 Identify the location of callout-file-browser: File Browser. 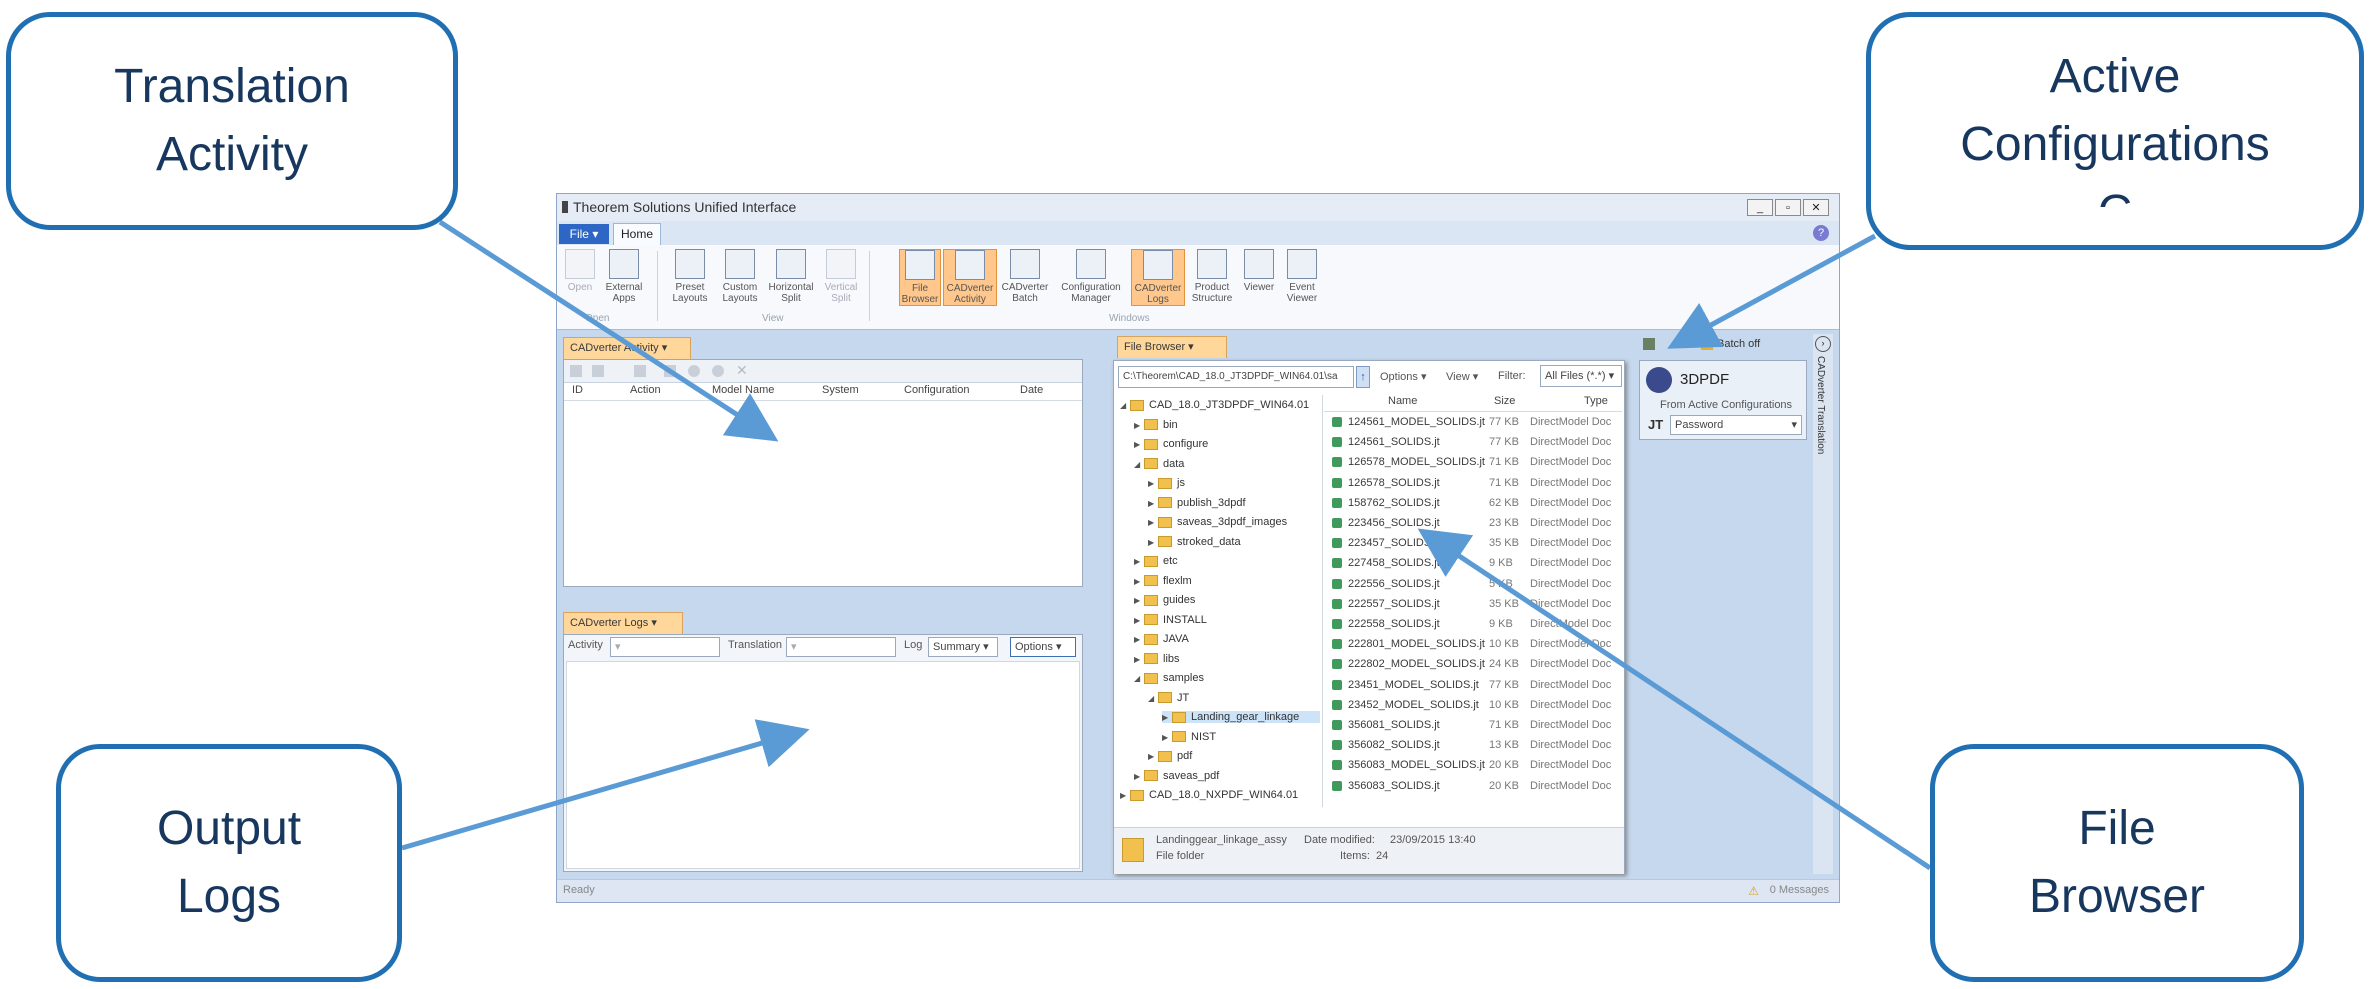
(2117, 863).